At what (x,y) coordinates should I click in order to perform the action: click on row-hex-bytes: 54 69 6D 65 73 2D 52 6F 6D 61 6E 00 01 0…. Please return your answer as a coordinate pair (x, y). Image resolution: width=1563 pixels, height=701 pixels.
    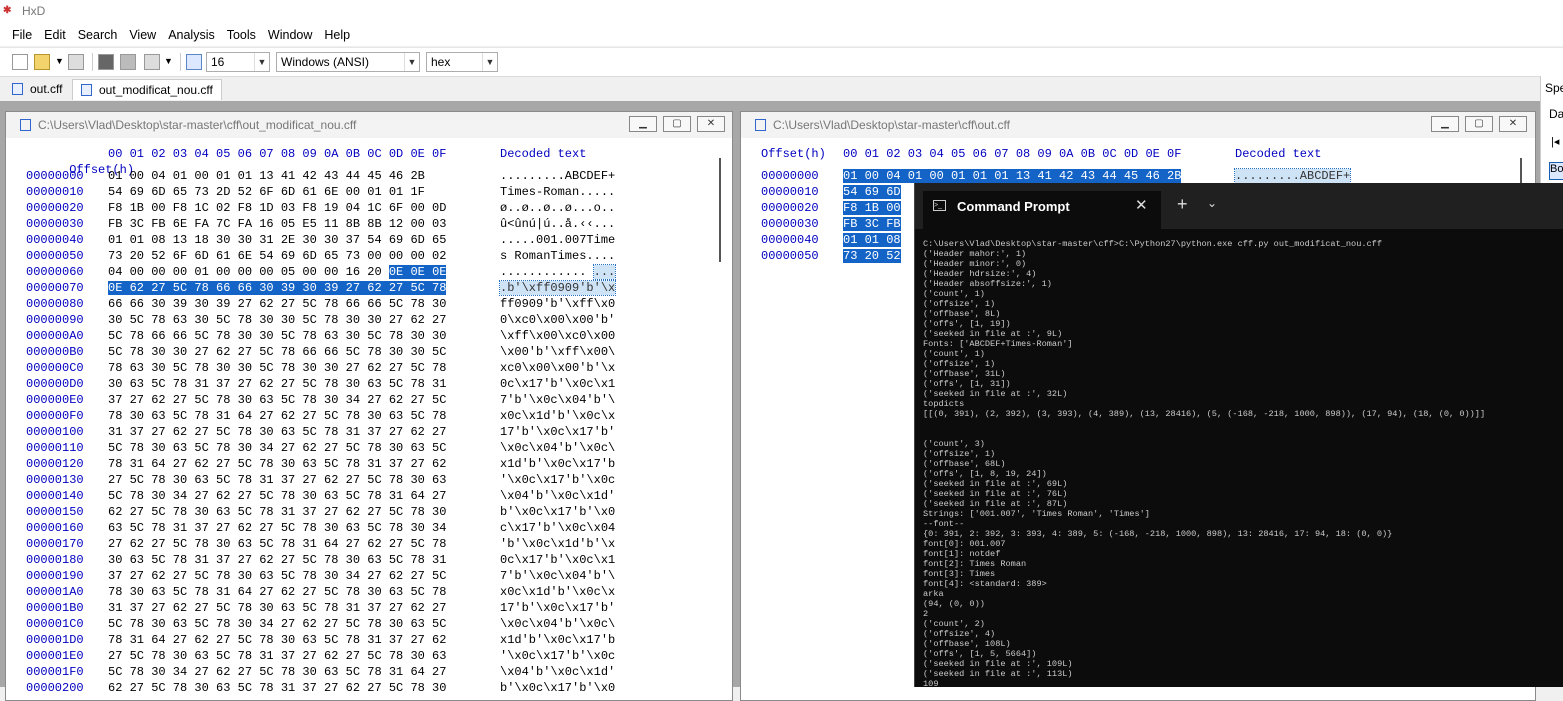
    Looking at the image, I should click on (266, 192).